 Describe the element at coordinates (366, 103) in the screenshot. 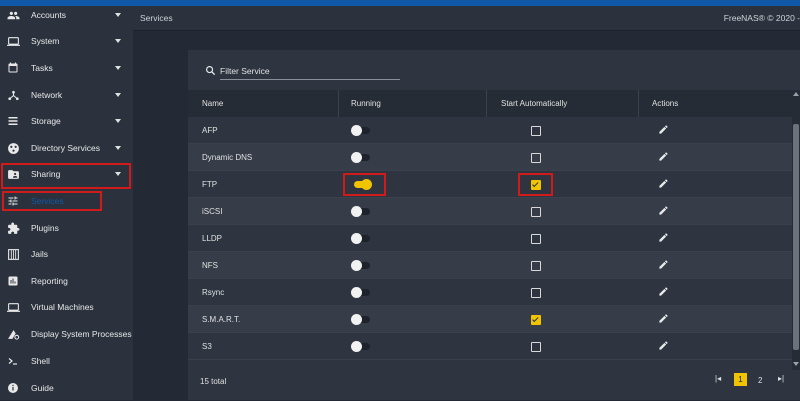

I see `column-header-running: Running` at that location.